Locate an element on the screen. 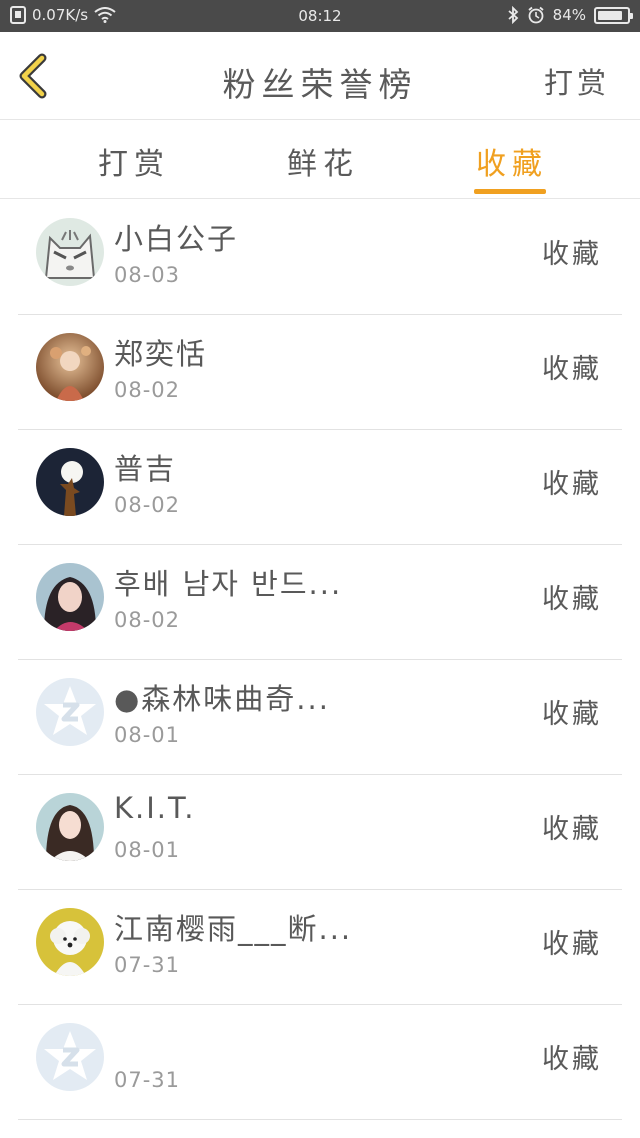 Image resolution: width=640 pixels, height=1138 pixels. battery-icon is located at coordinates (613, 15).